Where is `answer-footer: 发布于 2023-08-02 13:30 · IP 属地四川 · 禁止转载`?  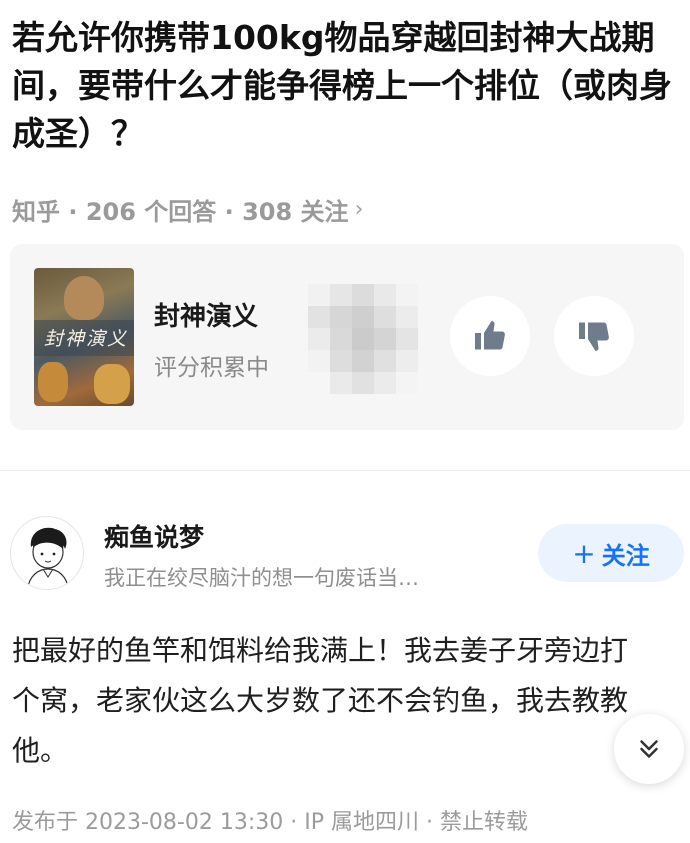
answer-footer: 发布于 2023-08-02 13:30 · IP 属地四川 · 禁止转载 is located at coordinates (270, 822).